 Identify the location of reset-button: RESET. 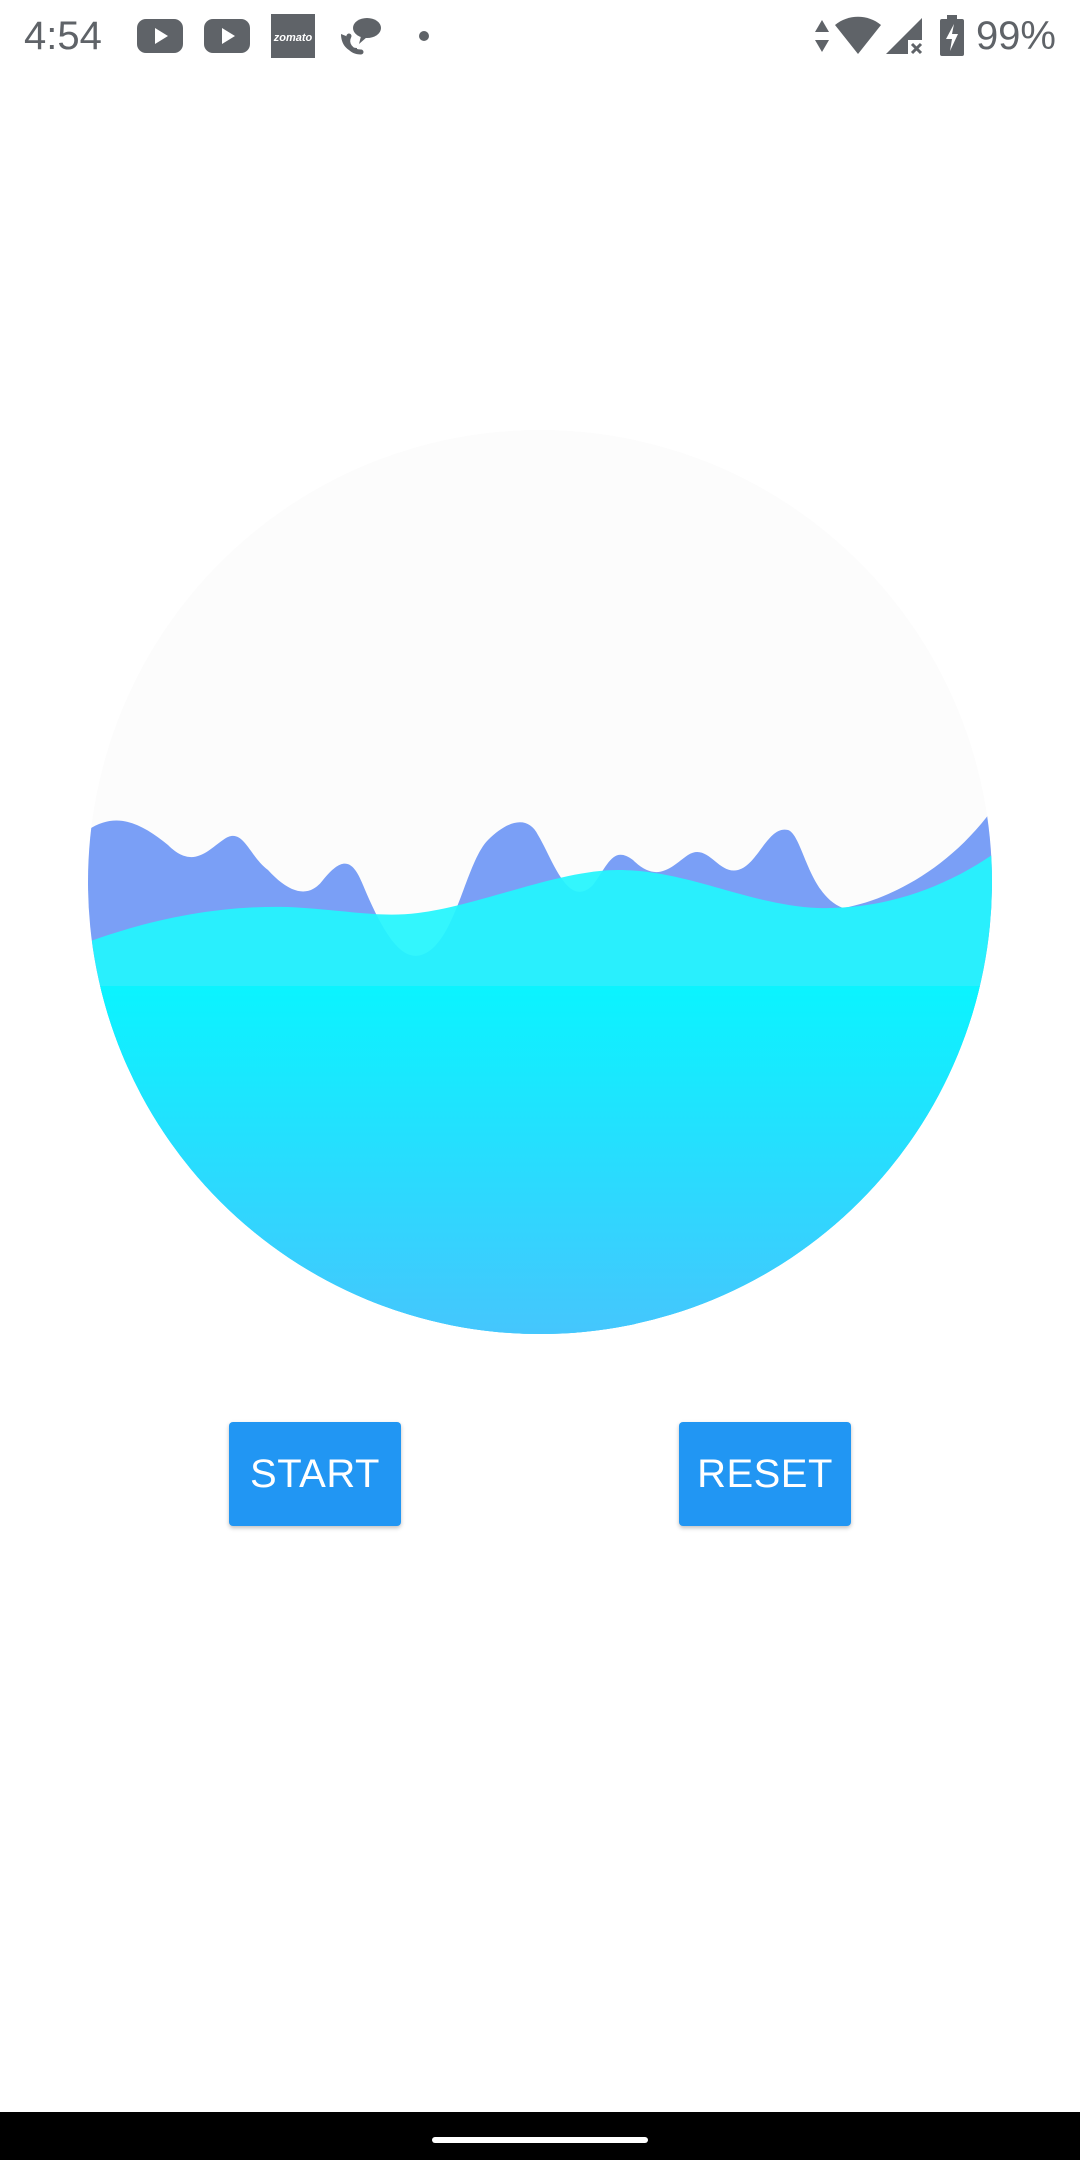
(765, 1474).